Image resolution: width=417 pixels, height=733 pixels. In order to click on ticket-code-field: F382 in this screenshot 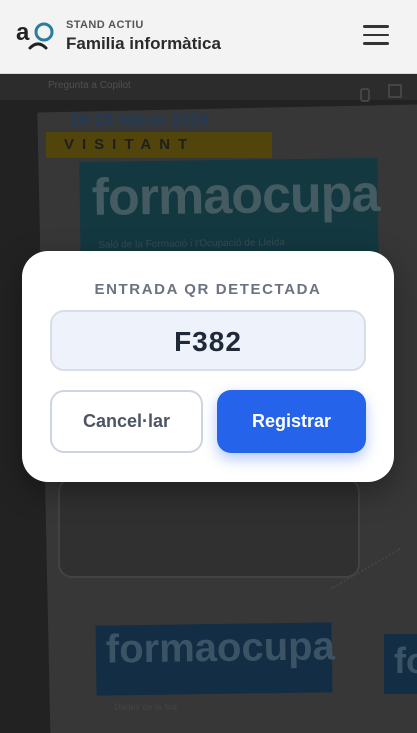, I will do `click(208, 340)`.